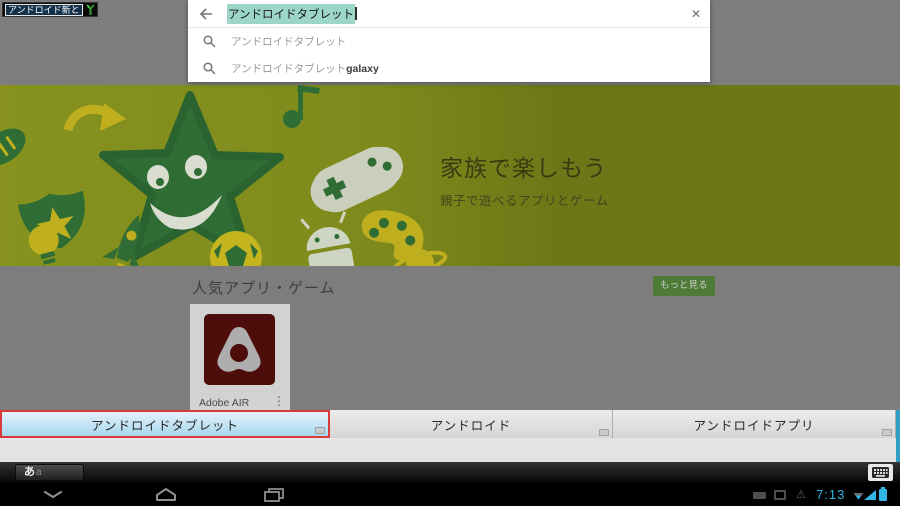 The height and width of the screenshot is (506, 900). I want to click on close-icon: ✕, so click(696, 14).